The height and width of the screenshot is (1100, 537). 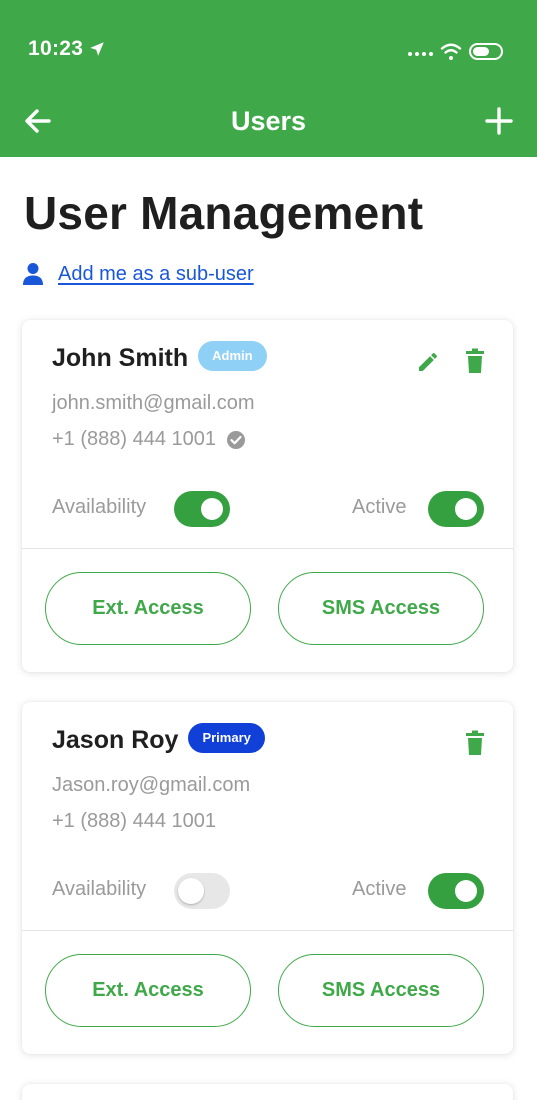 I want to click on plus-icon, so click(x=499, y=121).